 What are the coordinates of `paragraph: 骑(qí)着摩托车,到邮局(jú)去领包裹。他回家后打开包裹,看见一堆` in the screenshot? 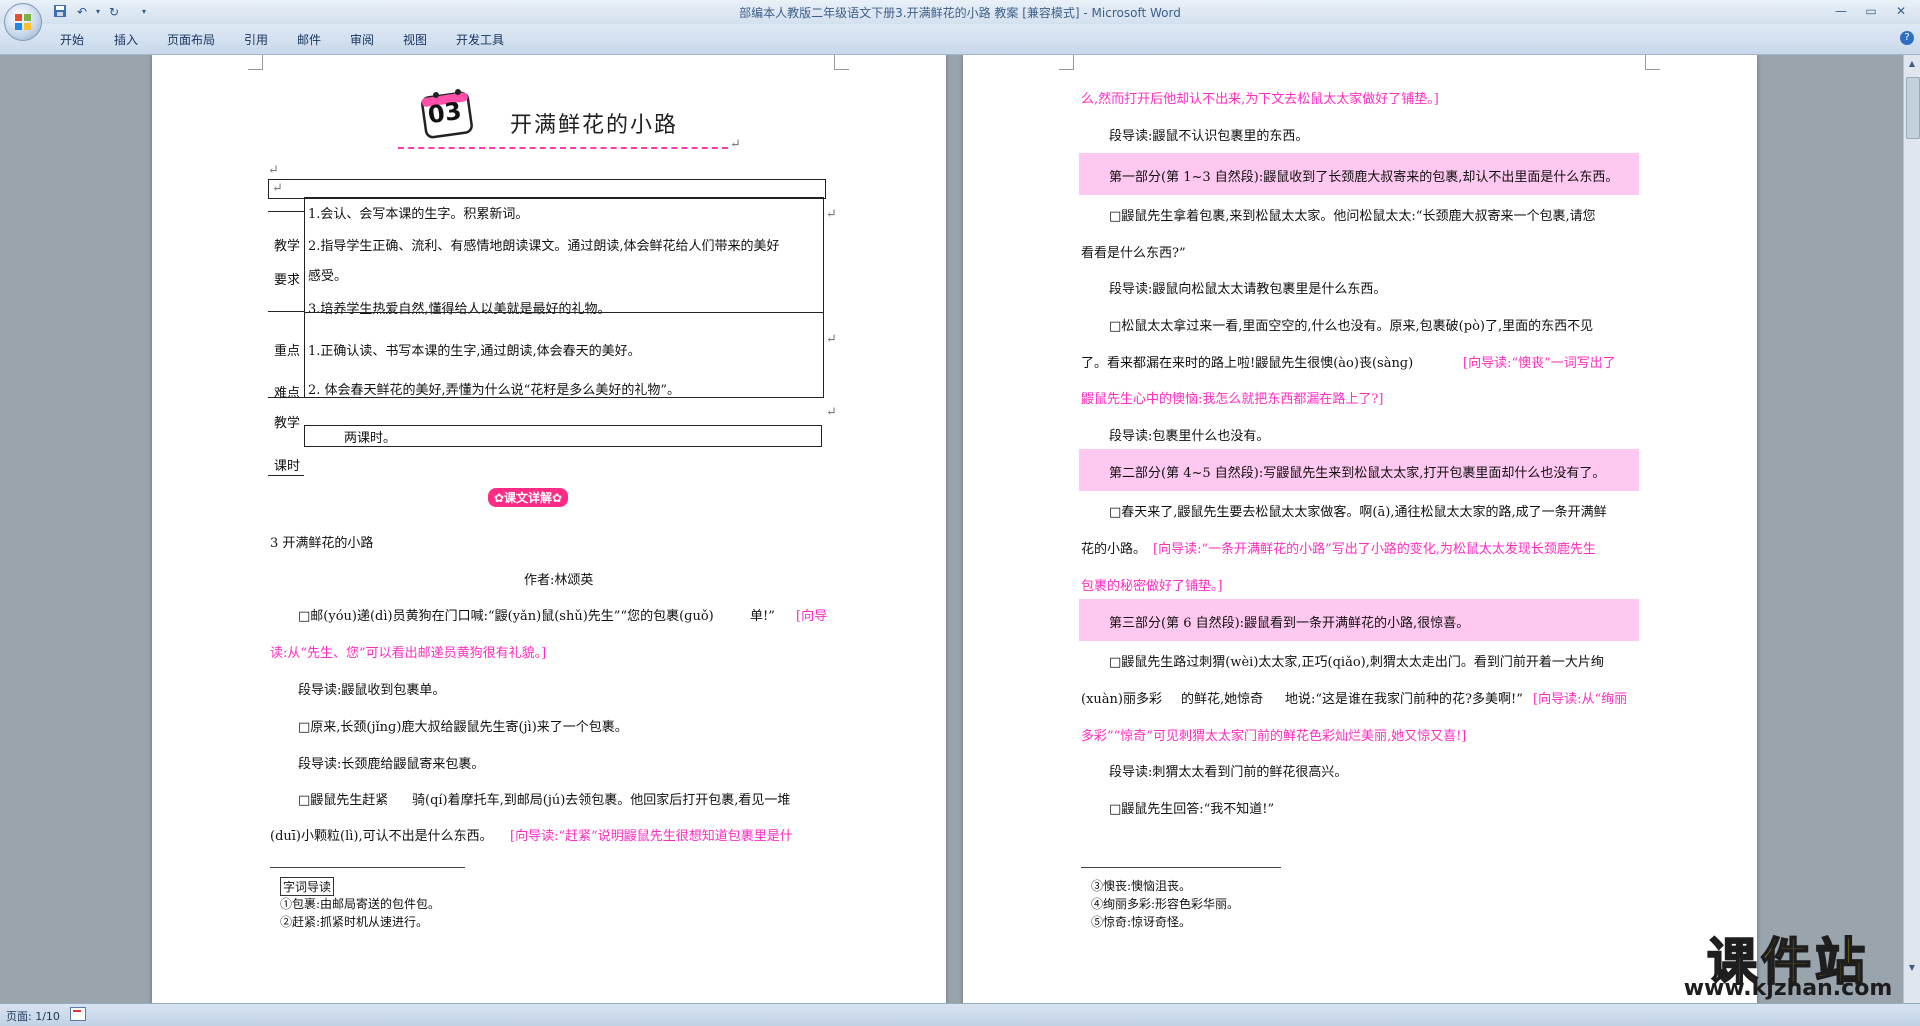 It's located at (601, 800).